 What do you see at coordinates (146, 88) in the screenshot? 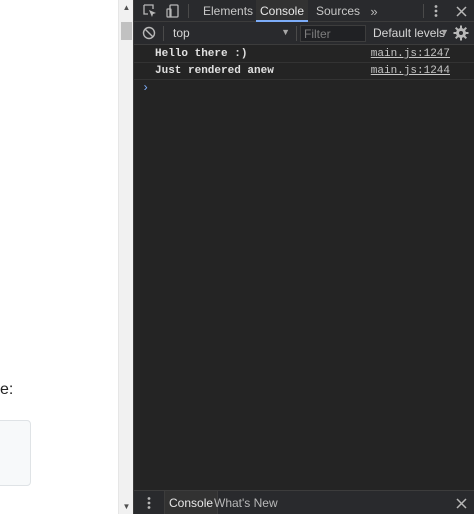
I see `prompt-chevron-icon: ›` at bounding box center [146, 88].